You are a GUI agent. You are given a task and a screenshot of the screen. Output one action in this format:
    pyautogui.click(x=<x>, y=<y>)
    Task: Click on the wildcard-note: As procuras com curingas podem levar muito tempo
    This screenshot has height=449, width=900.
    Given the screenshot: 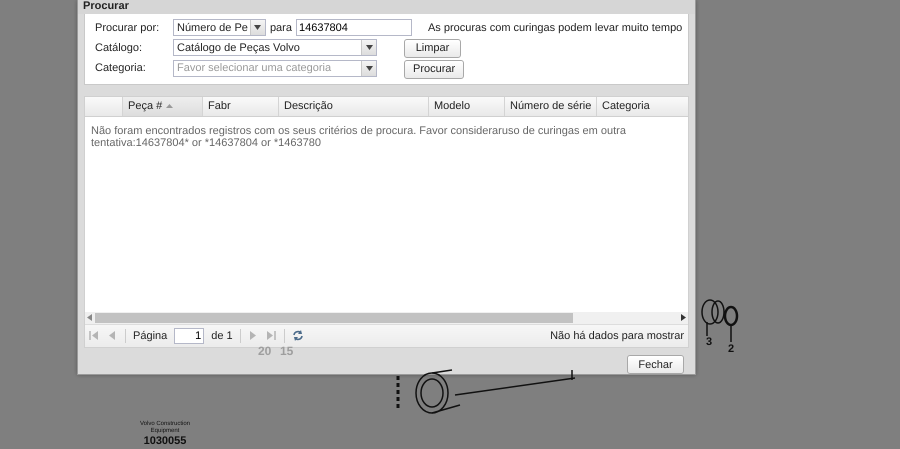 What is the action you would take?
    pyautogui.click(x=555, y=28)
    